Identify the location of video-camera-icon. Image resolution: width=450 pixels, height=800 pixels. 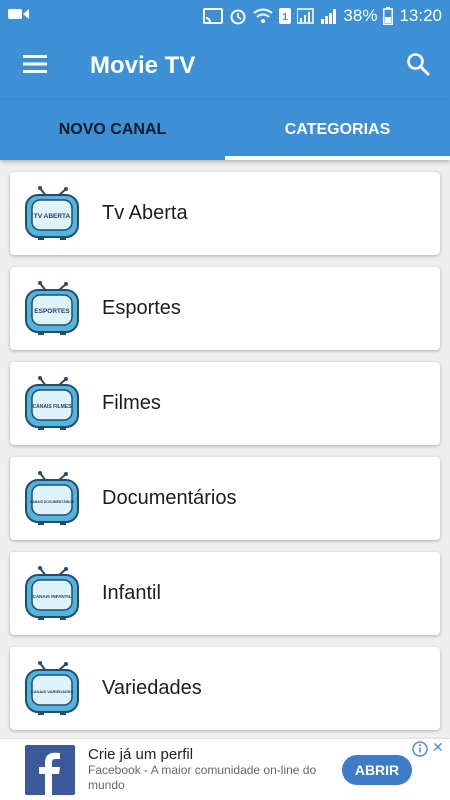
(19, 16).